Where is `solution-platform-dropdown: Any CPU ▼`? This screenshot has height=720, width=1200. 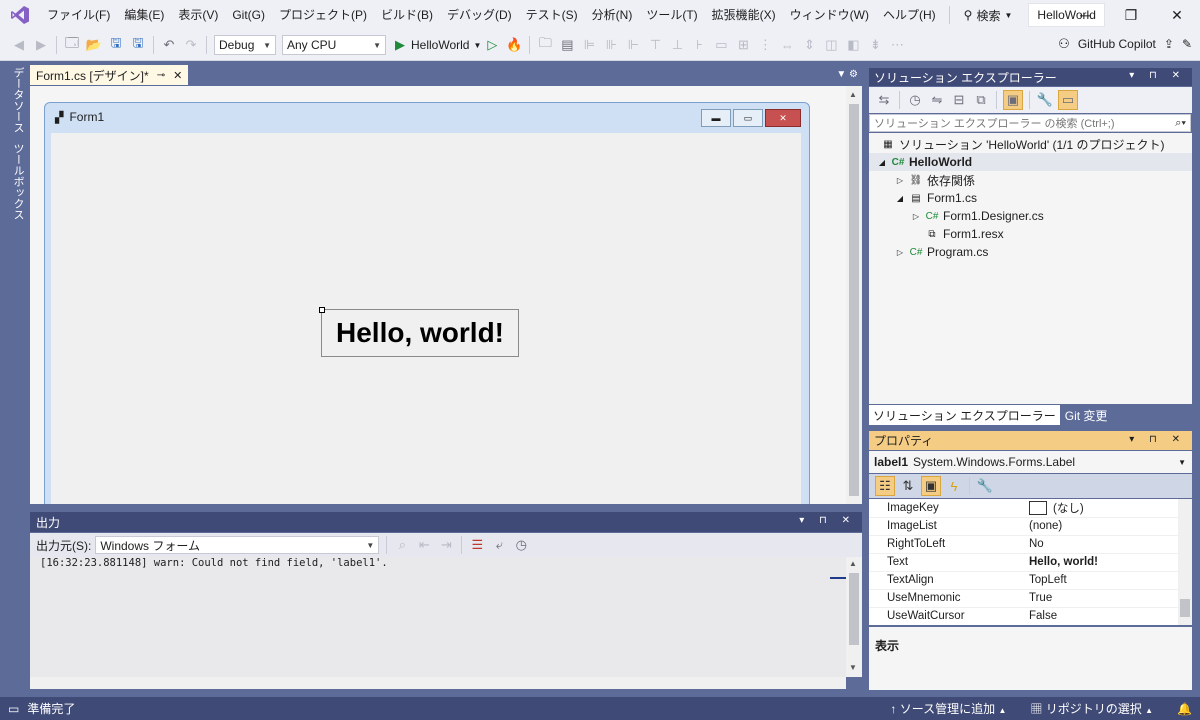 solution-platform-dropdown: Any CPU ▼ is located at coordinates (334, 45).